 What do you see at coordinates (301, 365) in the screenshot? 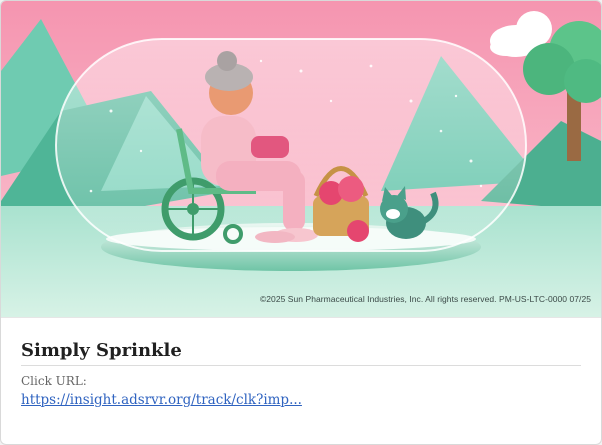
I see `title-divider` at bounding box center [301, 365].